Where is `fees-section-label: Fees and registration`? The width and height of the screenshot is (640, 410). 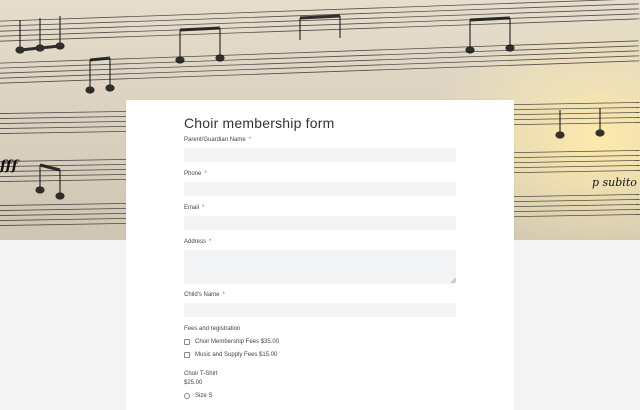
fees-section-label: Fees and registration is located at coordinates (212, 329).